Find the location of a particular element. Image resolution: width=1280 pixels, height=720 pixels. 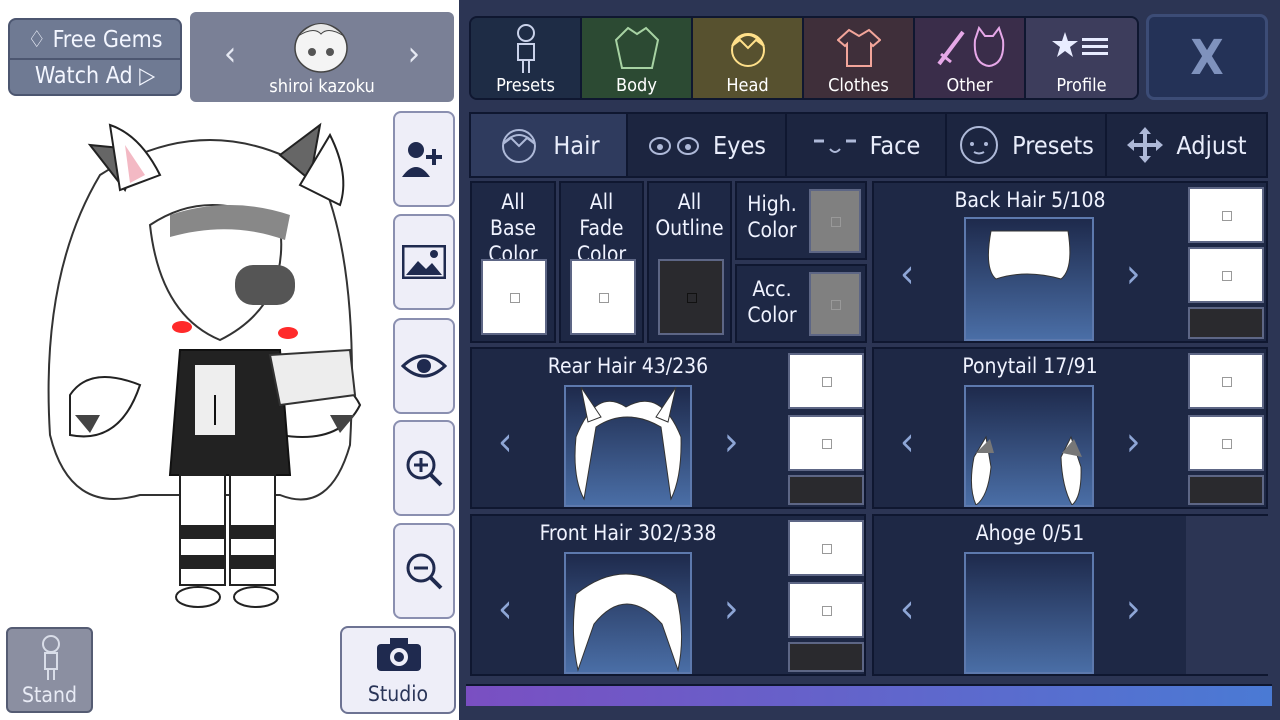

move-arrows-icon is located at coordinates (1145, 145).